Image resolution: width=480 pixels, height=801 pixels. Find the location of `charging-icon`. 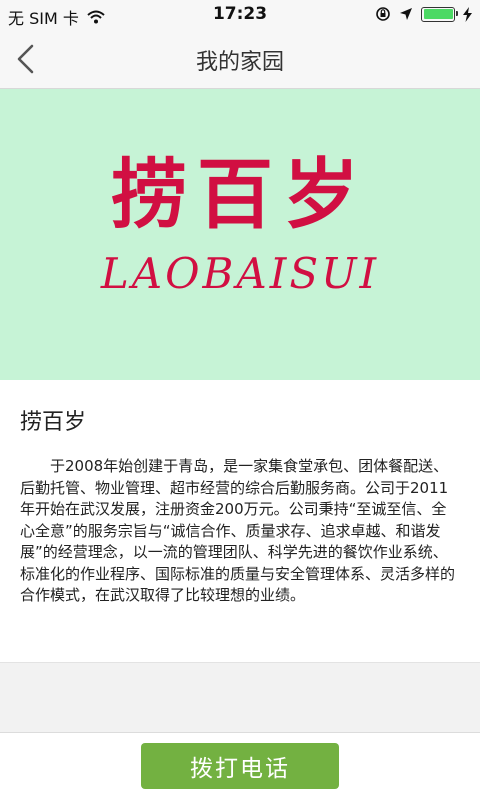

charging-icon is located at coordinates (467, 14).